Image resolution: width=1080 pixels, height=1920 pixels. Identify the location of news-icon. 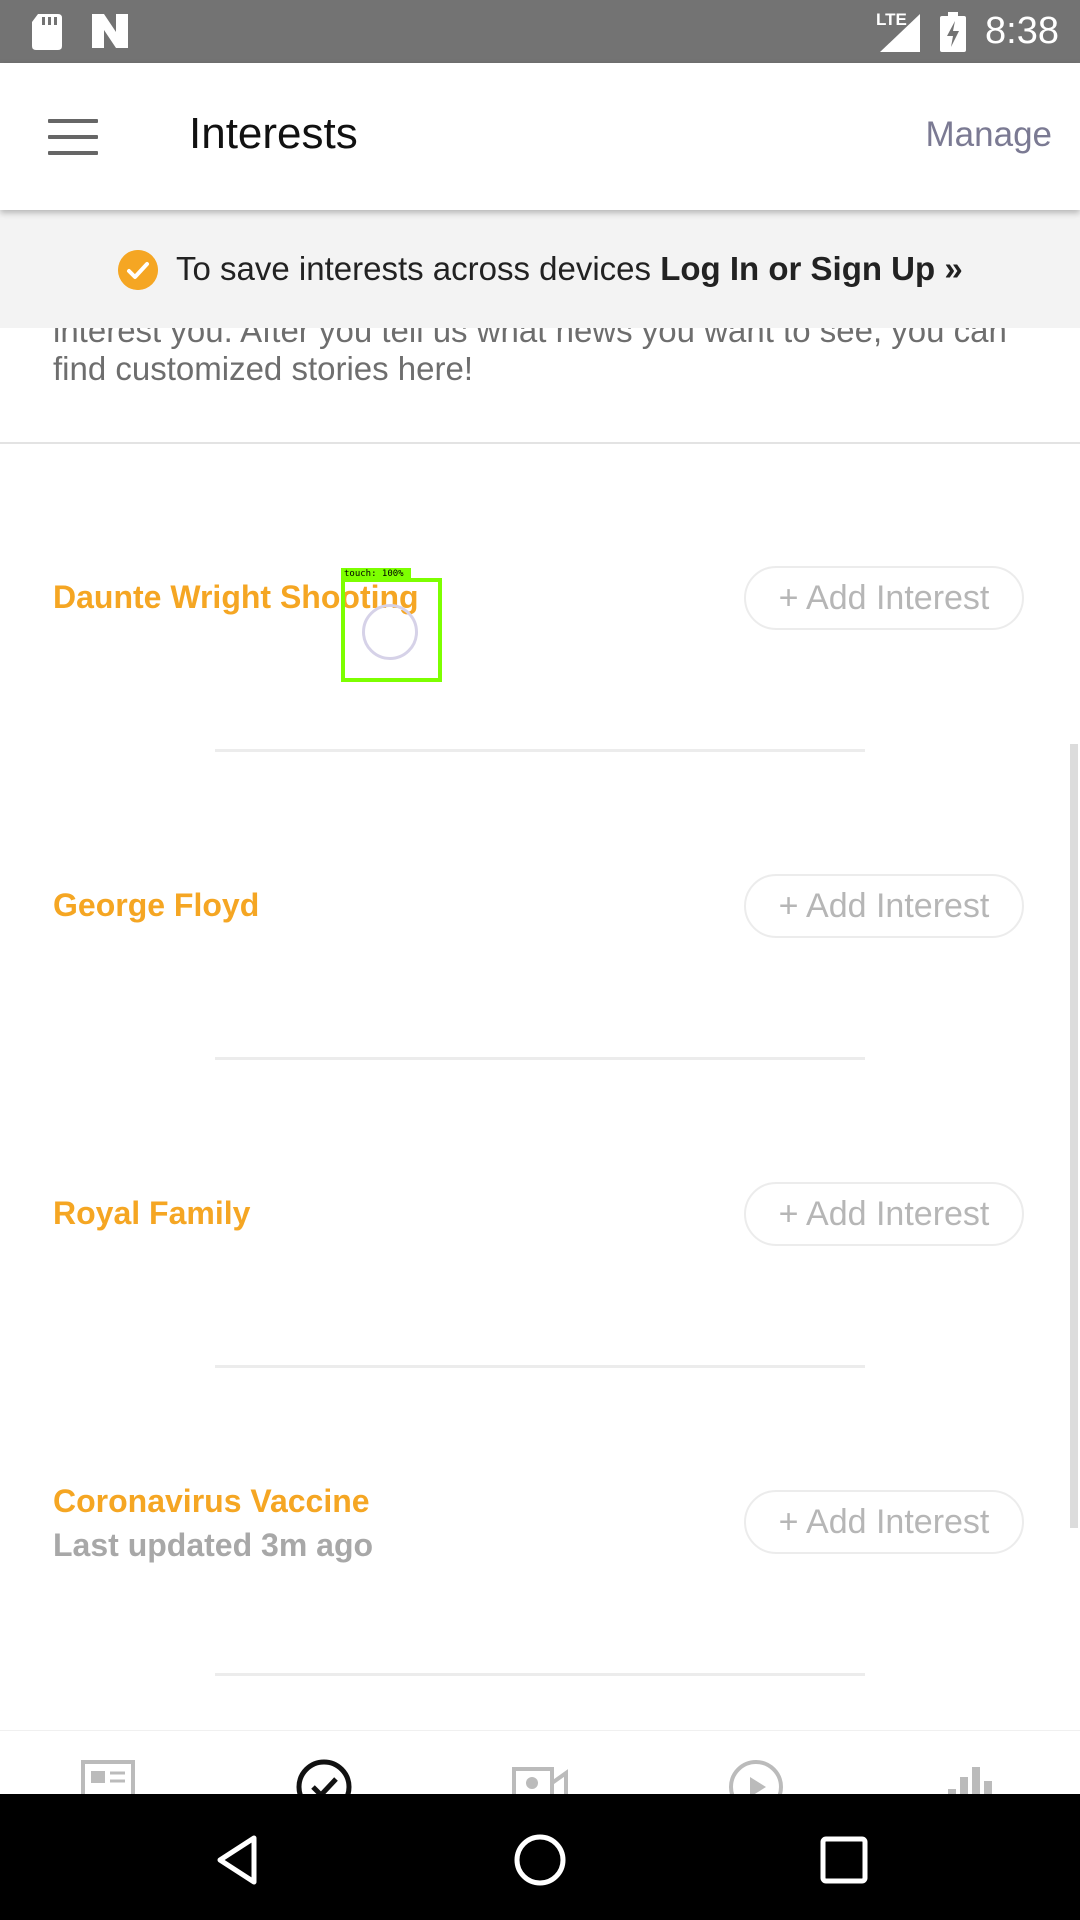
(108, 1777).